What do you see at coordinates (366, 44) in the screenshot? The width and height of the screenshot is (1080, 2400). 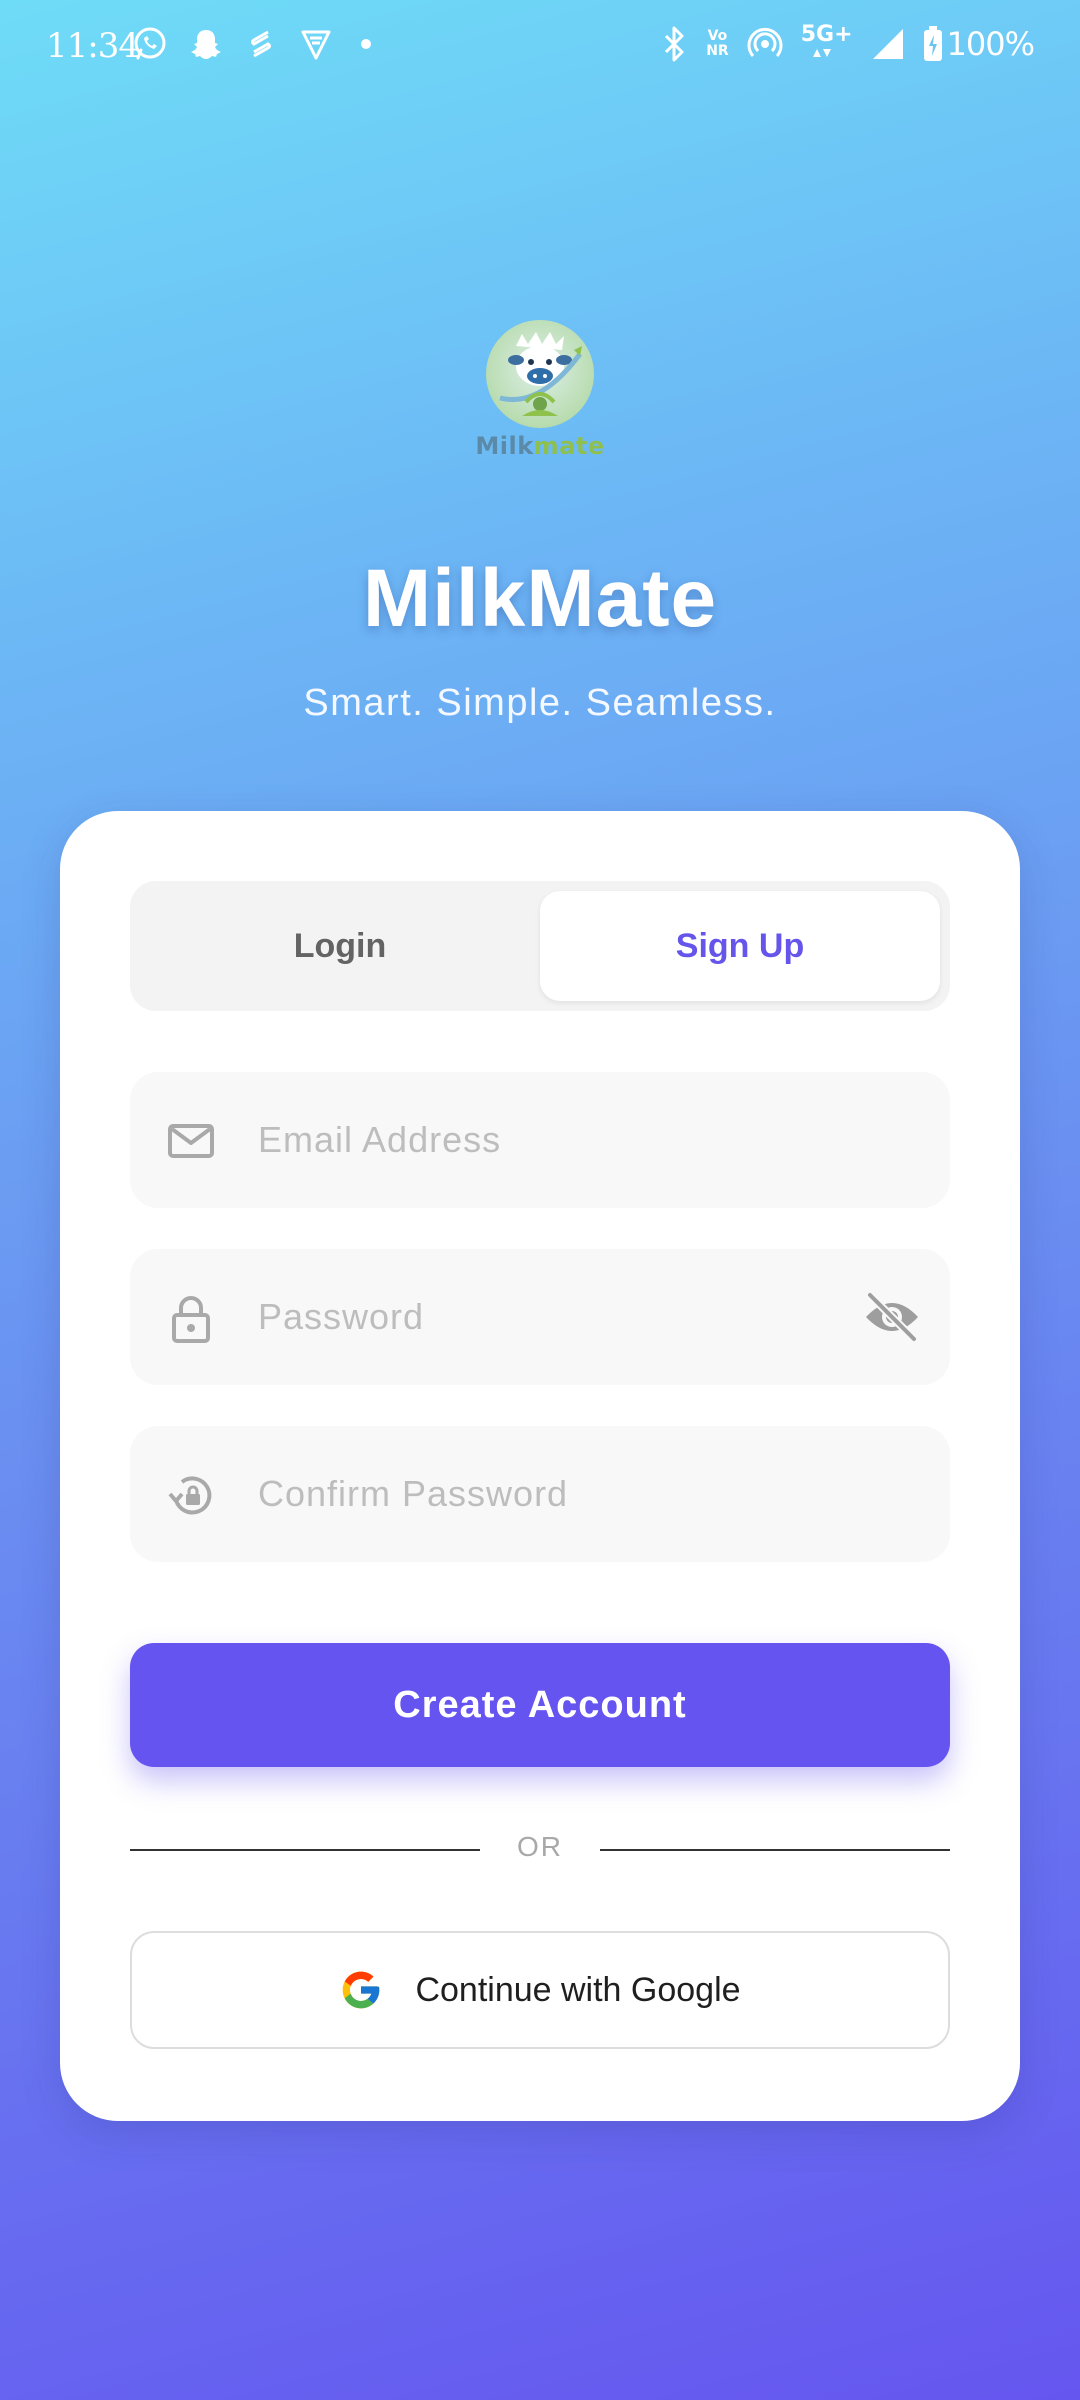 I see `dot-icon` at bounding box center [366, 44].